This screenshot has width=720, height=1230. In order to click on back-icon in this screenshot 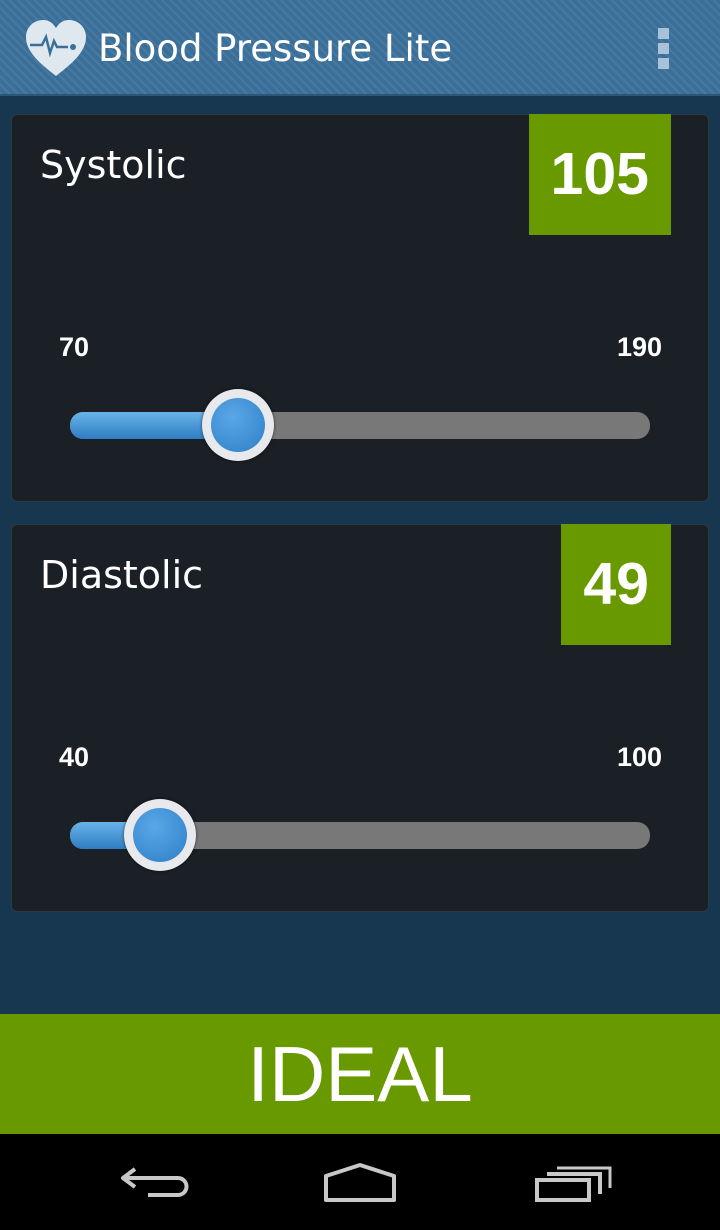, I will do `click(155, 1183)`.